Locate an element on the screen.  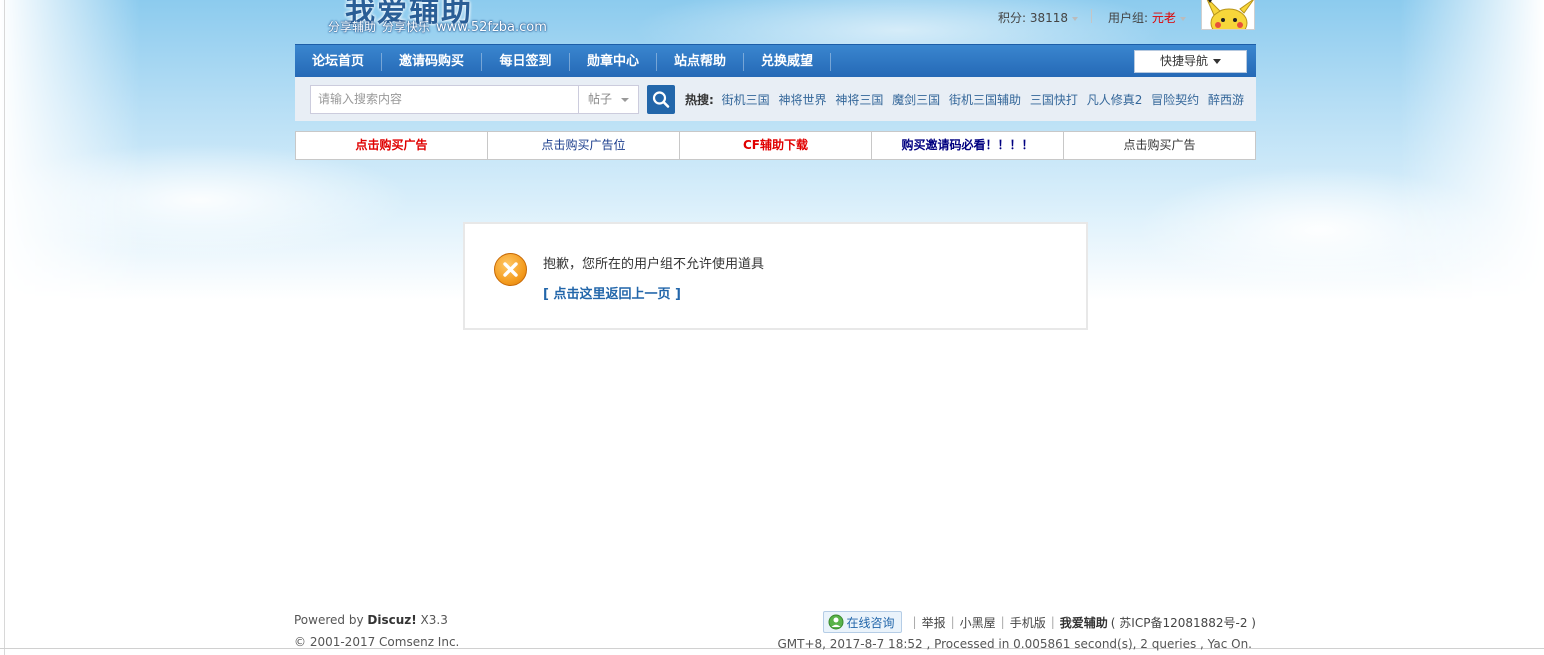
ad-slot: CF辅助下载 is located at coordinates (776, 145).